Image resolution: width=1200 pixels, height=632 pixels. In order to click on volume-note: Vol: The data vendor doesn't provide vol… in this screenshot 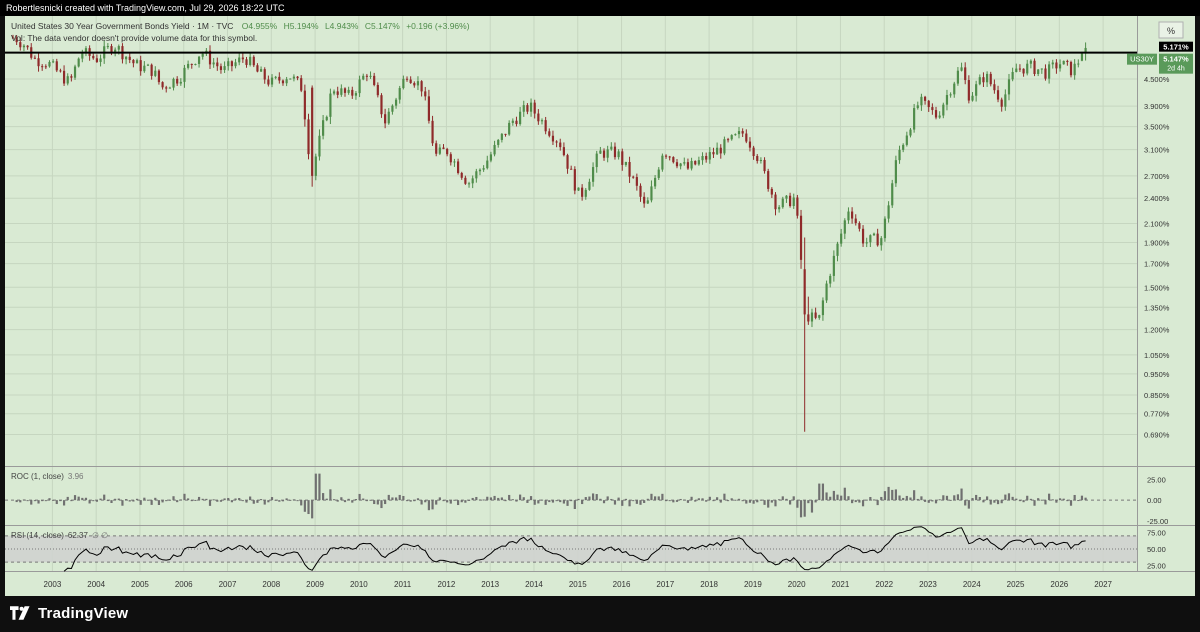, I will do `click(134, 38)`.